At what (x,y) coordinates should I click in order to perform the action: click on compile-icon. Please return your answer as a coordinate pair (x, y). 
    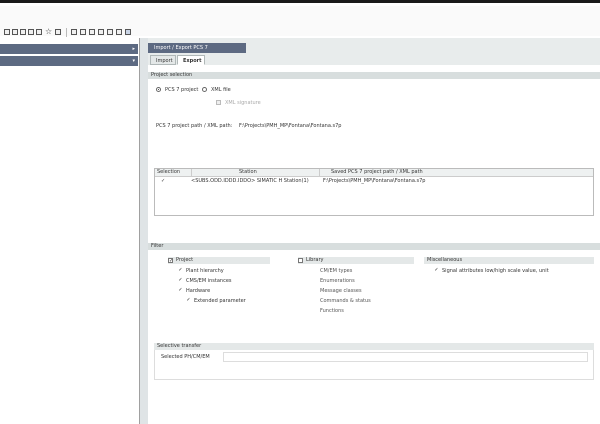
    Looking at the image, I should click on (74, 32).